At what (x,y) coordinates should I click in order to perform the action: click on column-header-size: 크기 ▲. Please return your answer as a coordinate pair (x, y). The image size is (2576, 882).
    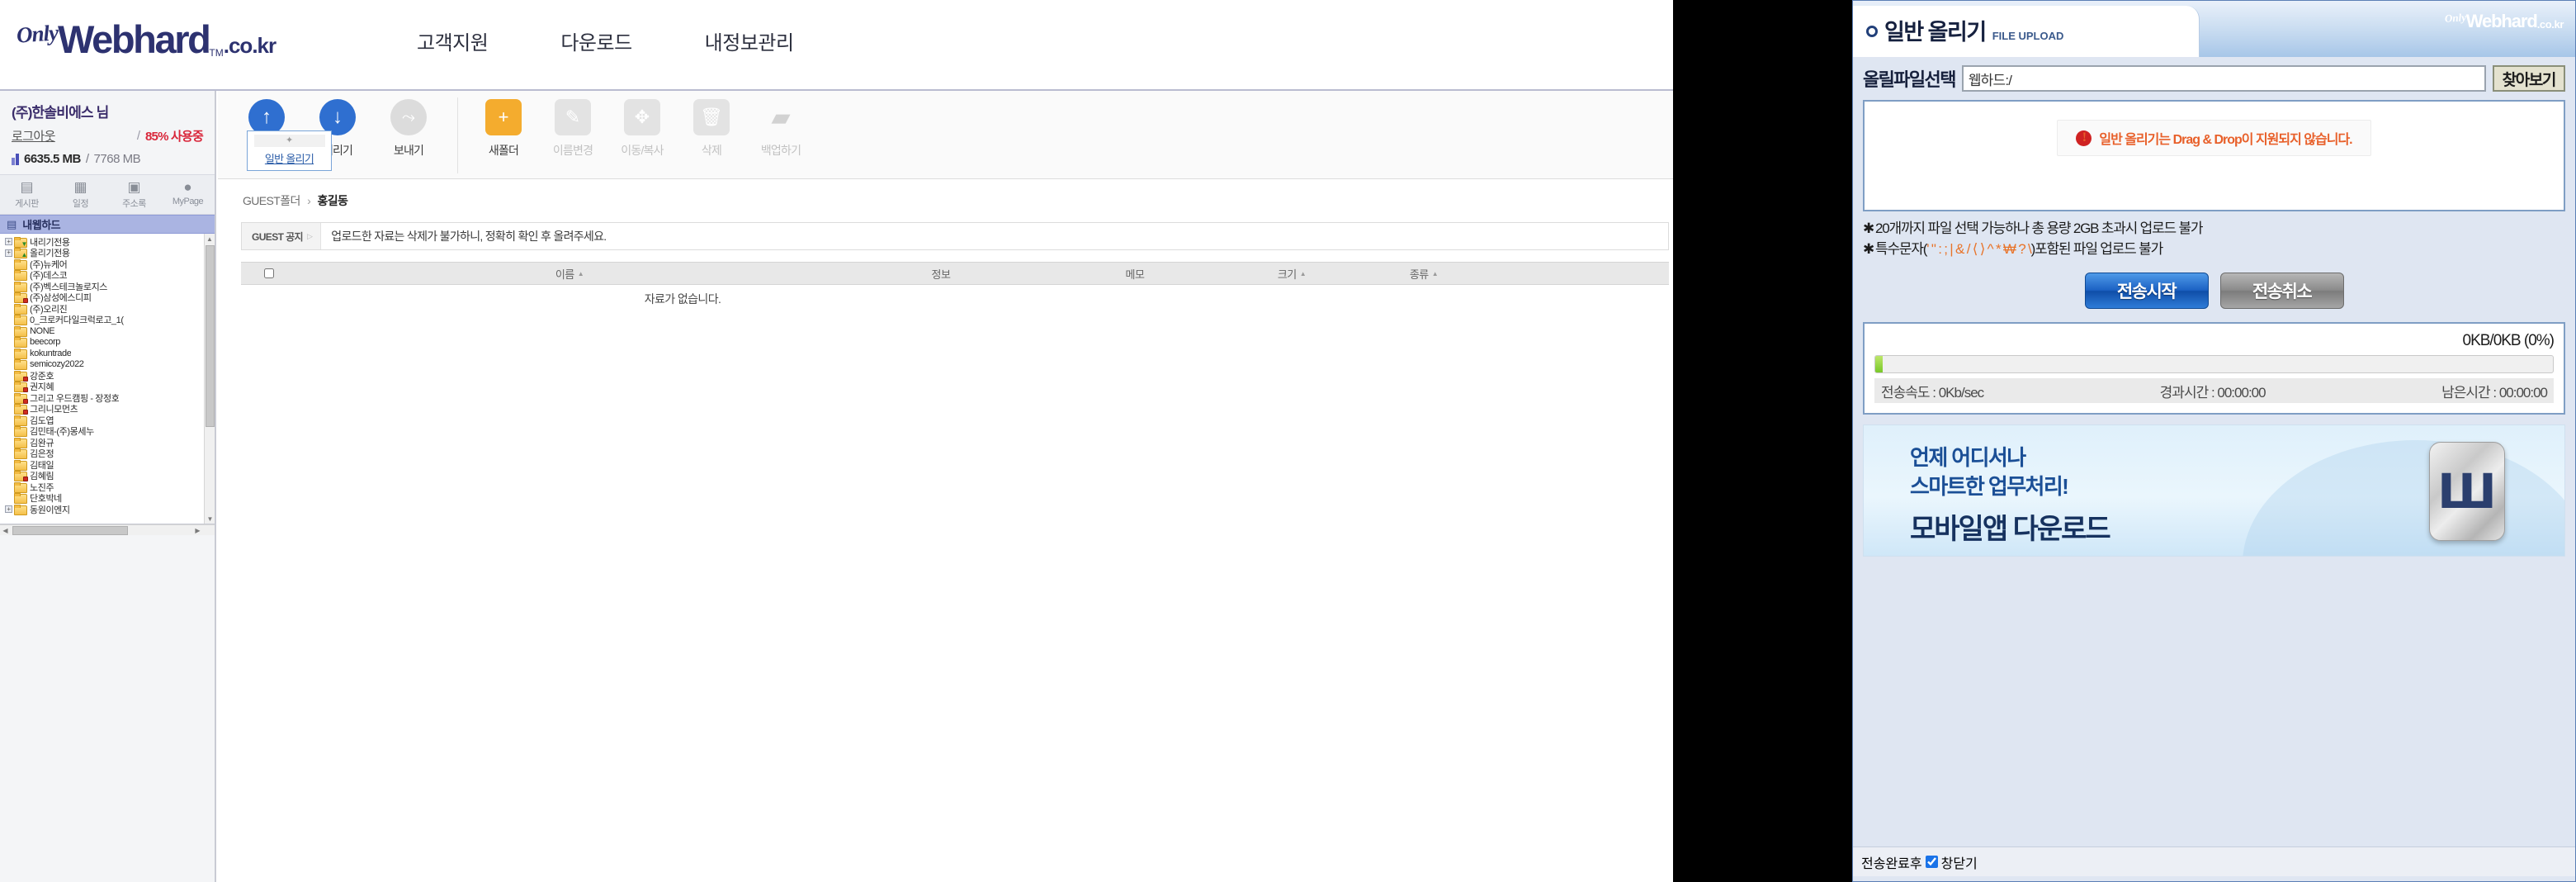
    Looking at the image, I should click on (1292, 274).